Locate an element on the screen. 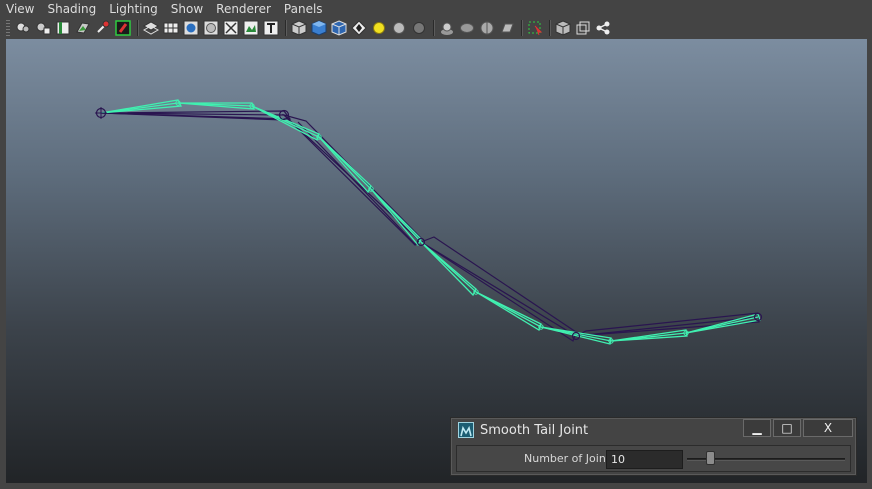 Image resolution: width=872 pixels, height=489 pixels. window-controls: ▁ □ X is located at coordinates (797, 428).